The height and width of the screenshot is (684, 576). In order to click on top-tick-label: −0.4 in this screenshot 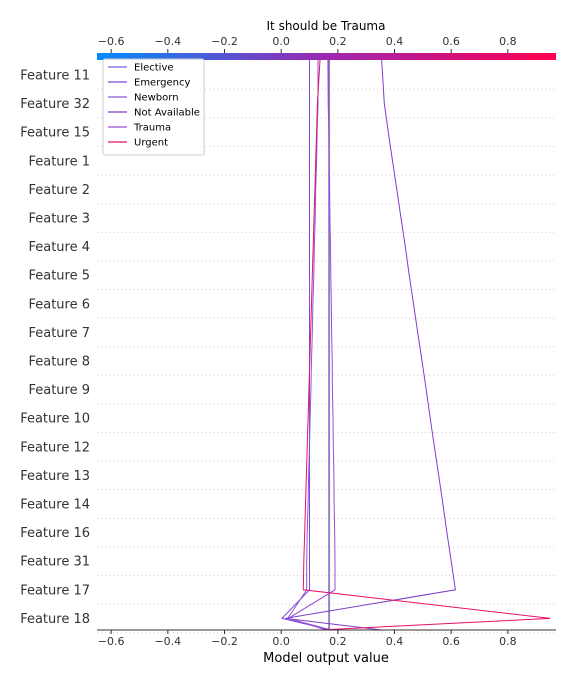, I will do `click(167, 41)`.